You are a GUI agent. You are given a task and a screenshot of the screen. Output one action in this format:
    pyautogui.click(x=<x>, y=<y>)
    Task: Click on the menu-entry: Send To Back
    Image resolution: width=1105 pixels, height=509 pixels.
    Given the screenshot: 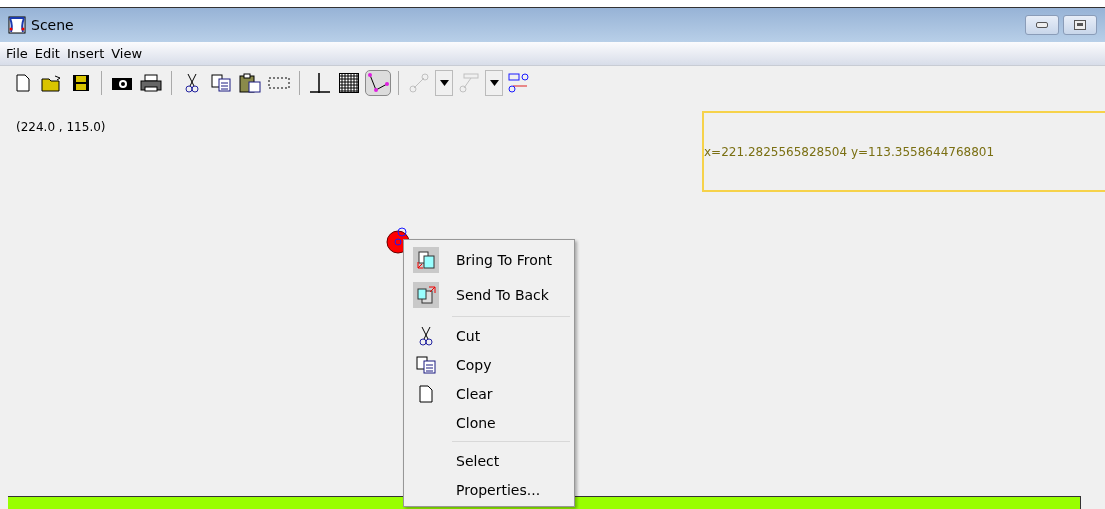 What is the action you would take?
    pyautogui.click(x=489, y=294)
    